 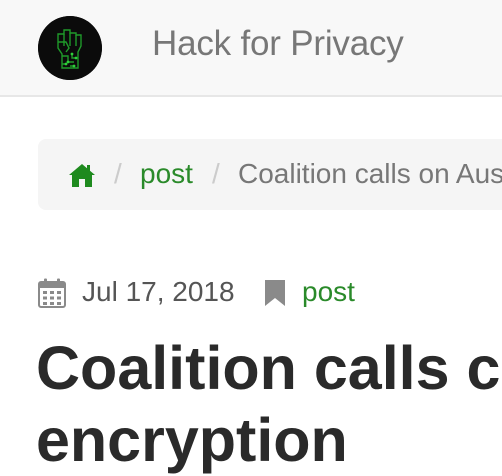 I want to click on raised-fist-logo-icon, so click(x=70, y=48).